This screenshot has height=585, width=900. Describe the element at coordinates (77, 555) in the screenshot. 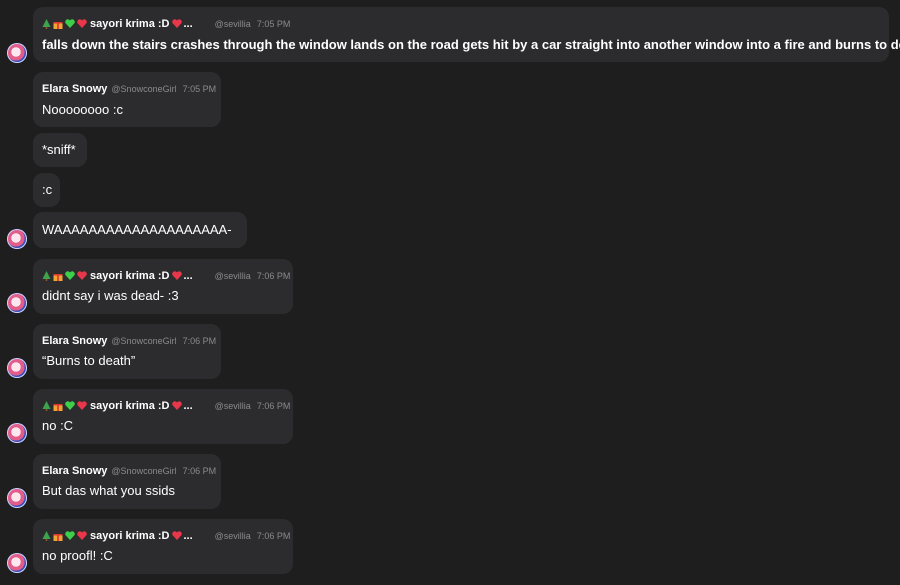

I see `message-text: no proofl! :C` at that location.